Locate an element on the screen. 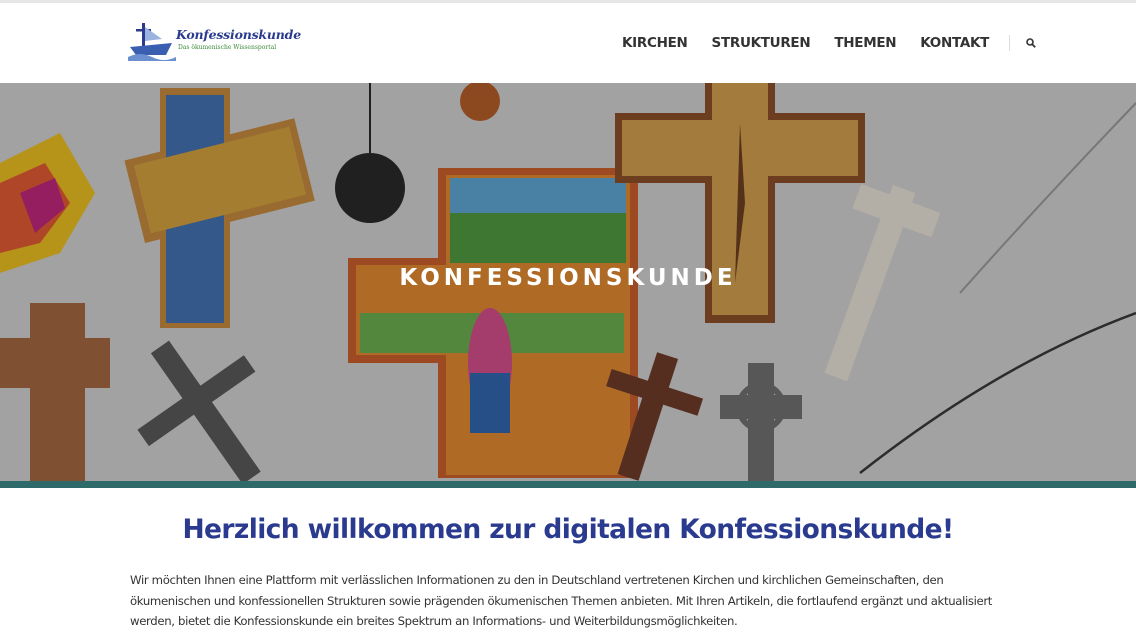  search-icon is located at coordinates (1031, 43).